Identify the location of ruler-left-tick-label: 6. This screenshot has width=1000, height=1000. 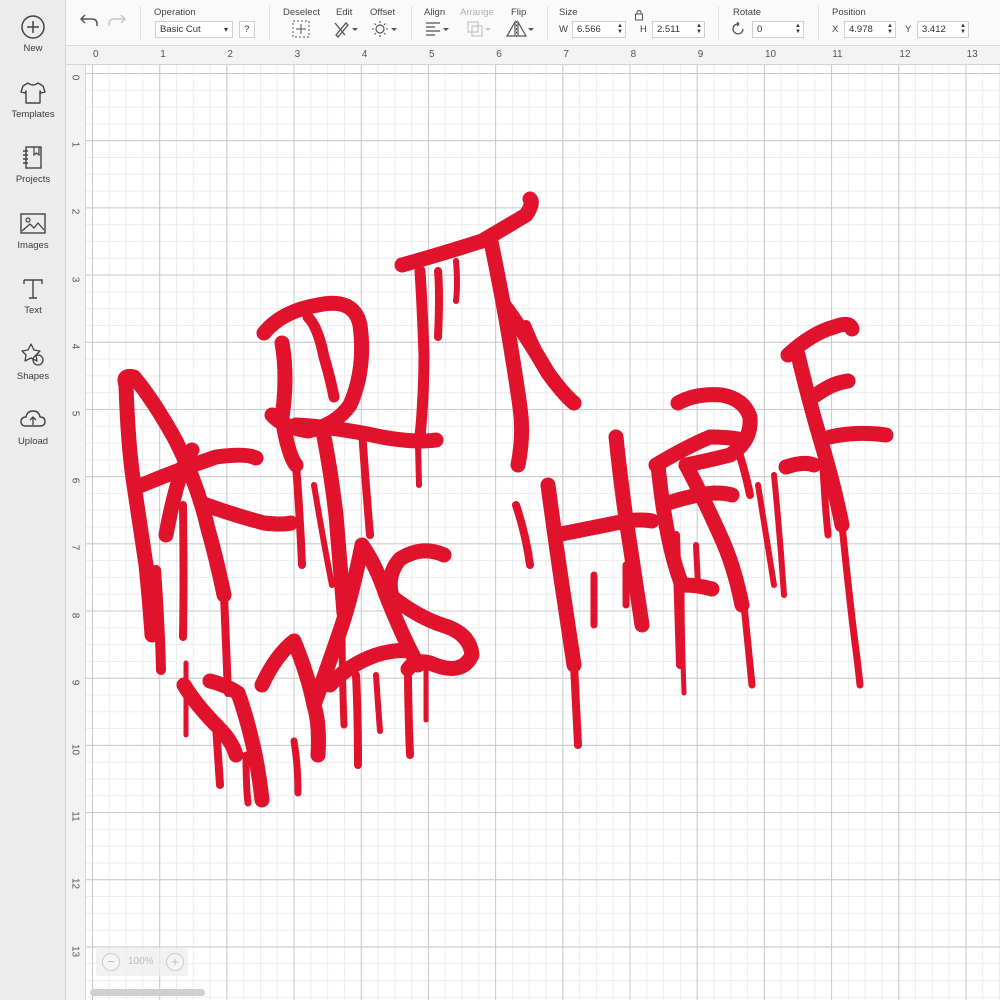
(75, 480).